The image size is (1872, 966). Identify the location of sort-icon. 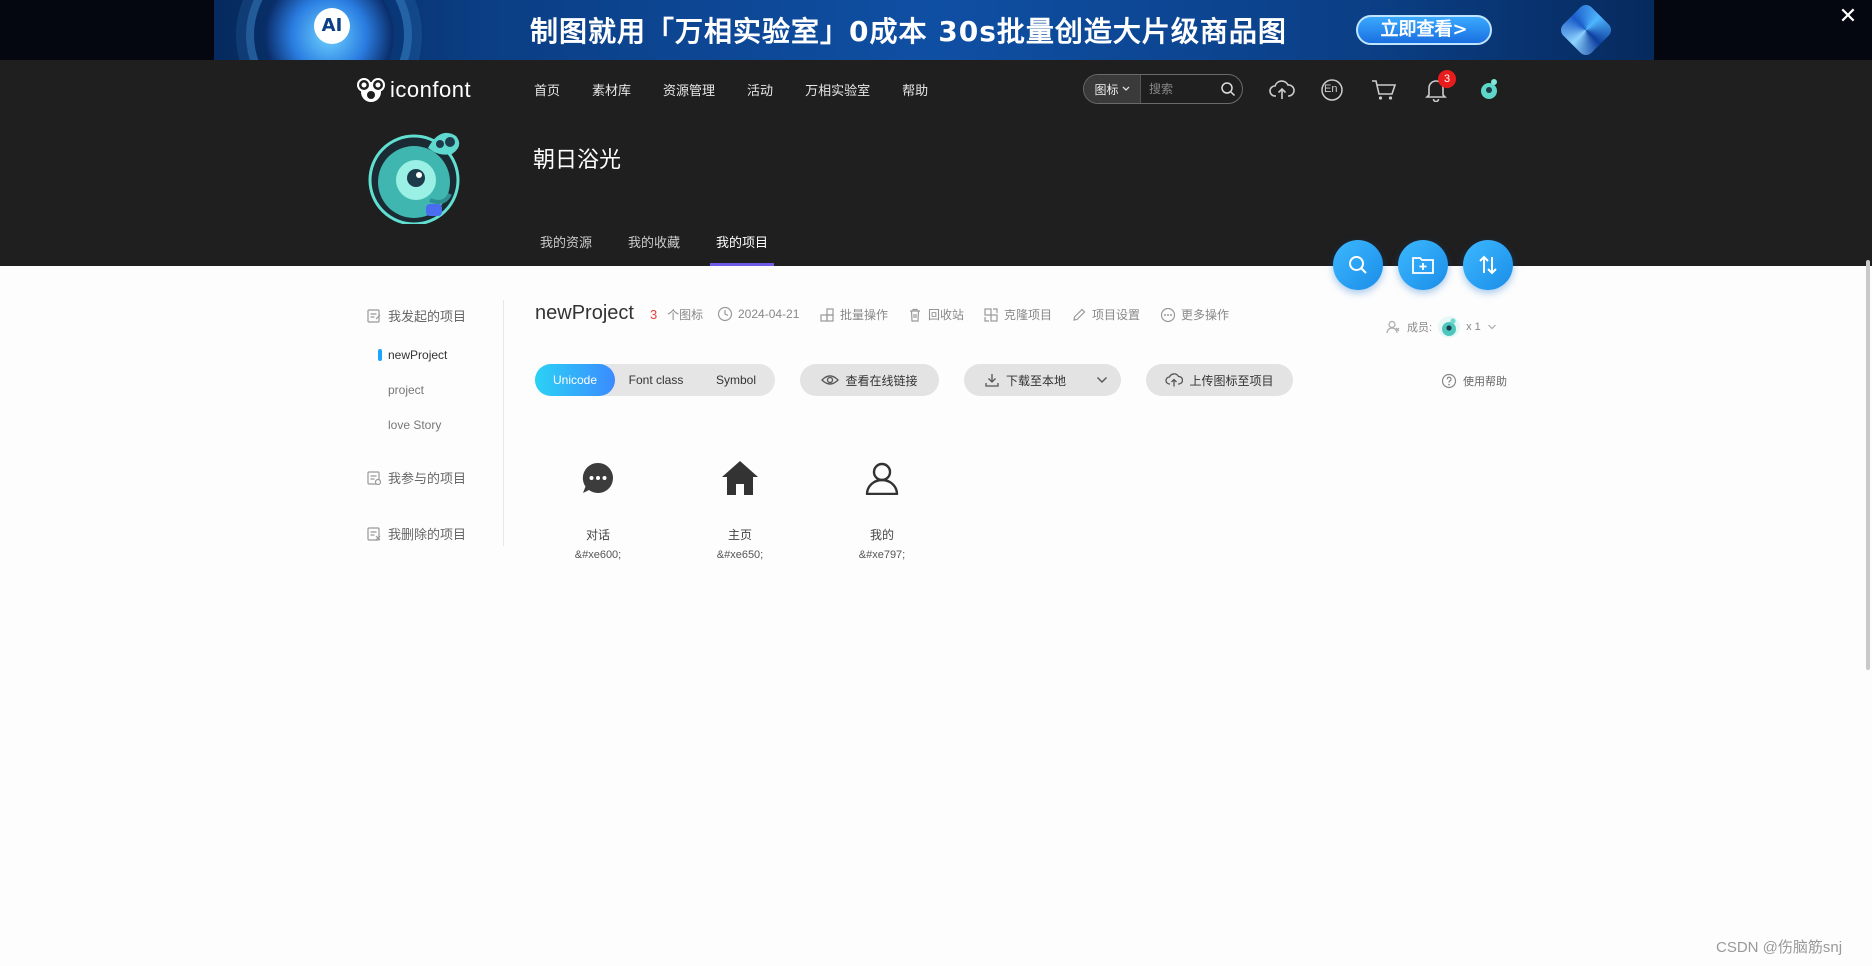
(1488, 265).